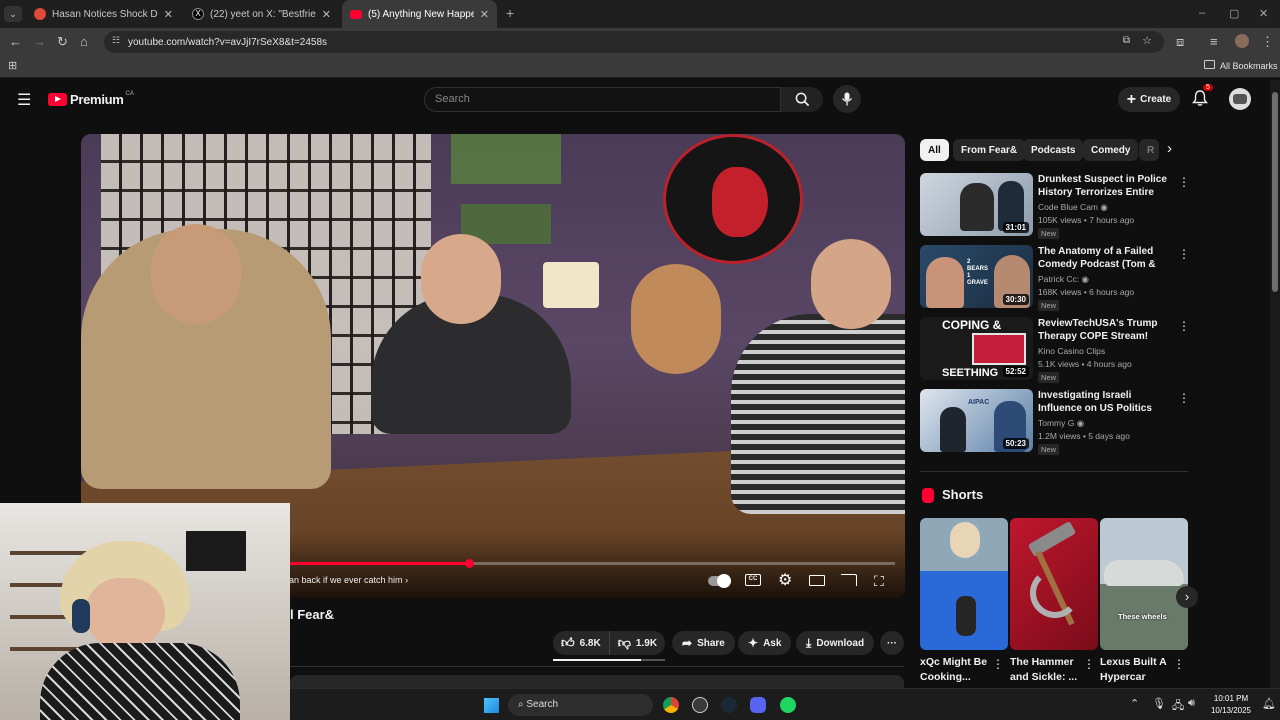 This screenshot has width=1280, height=720. Describe the element at coordinates (1242, 41) in the screenshot. I see `profile-avatar` at that location.